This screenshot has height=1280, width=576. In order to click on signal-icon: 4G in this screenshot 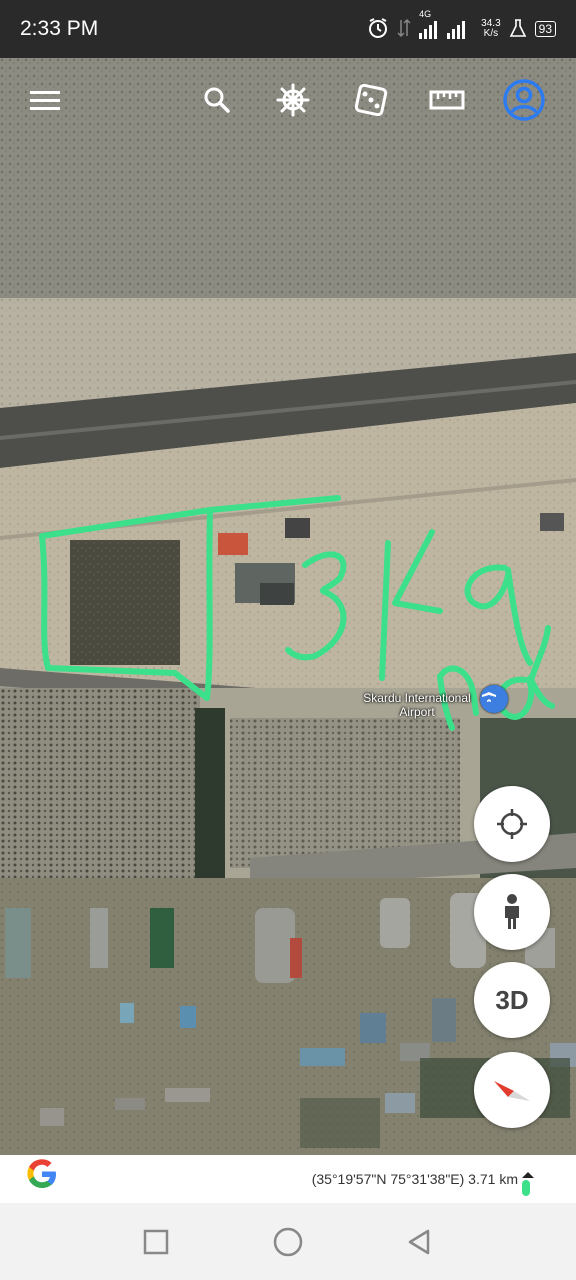, I will do `click(446, 24)`.